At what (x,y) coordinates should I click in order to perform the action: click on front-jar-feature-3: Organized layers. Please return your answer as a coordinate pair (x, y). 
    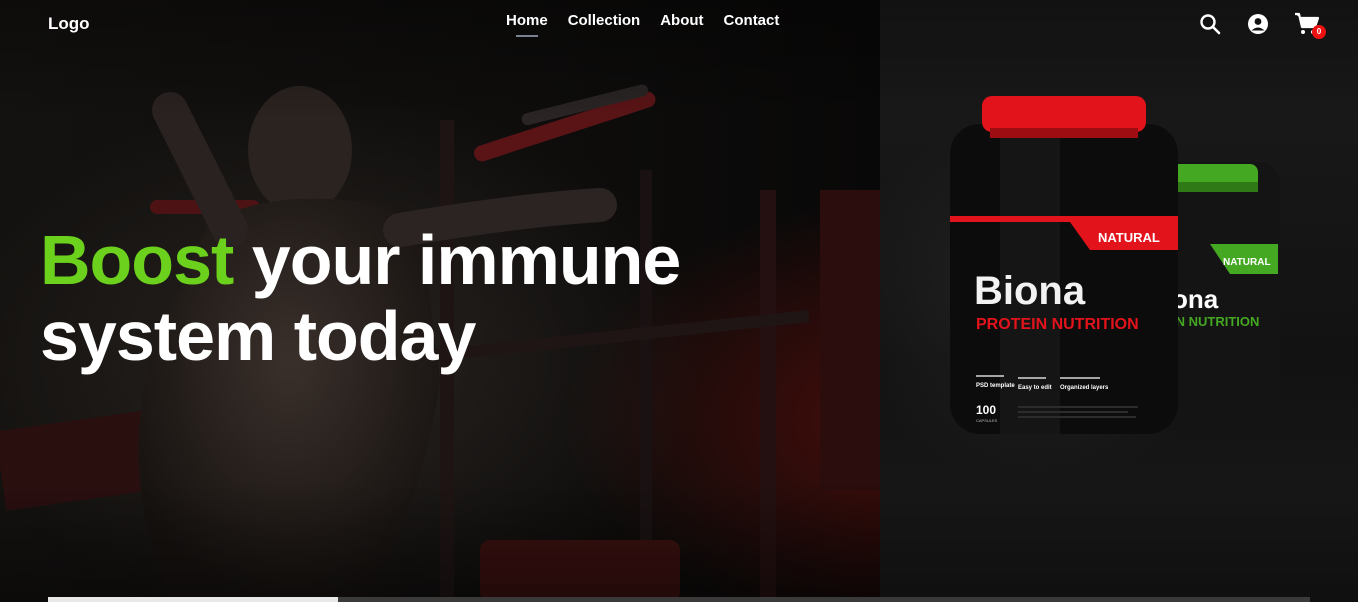
    Looking at the image, I should click on (1084, 388).